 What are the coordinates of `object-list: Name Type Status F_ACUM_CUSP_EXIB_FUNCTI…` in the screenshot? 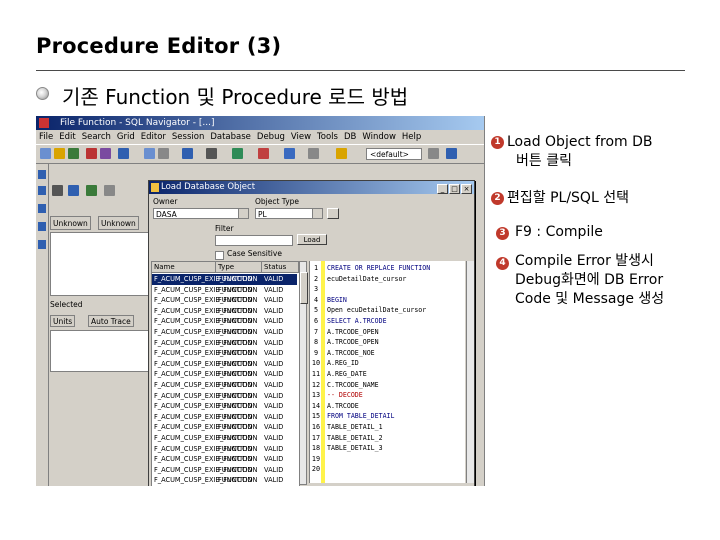 It's located at (225, 373).